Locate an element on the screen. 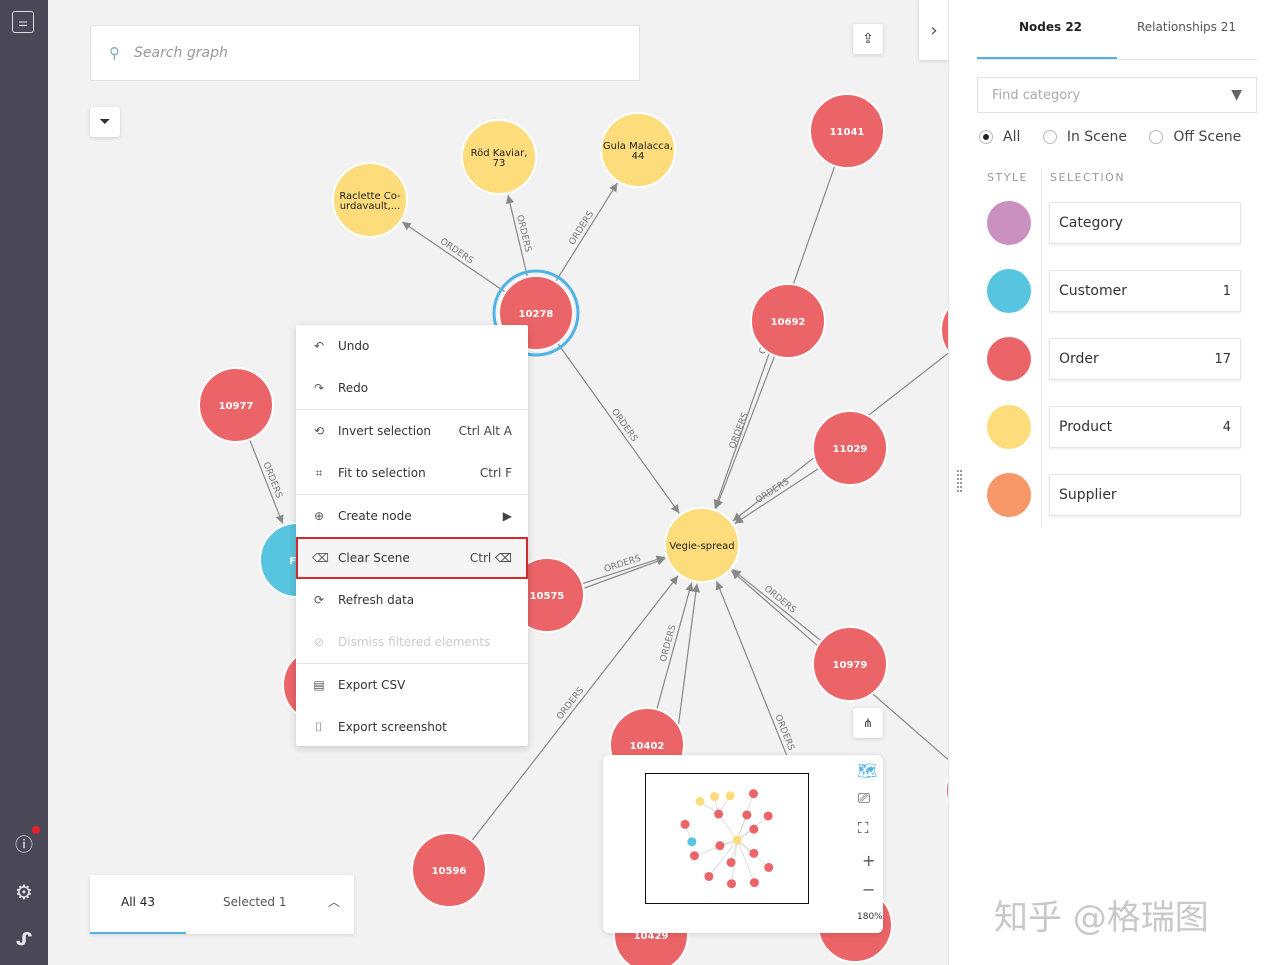 The image size is (1264, 965). category-name: Category is located at coordinates (1091, 223).